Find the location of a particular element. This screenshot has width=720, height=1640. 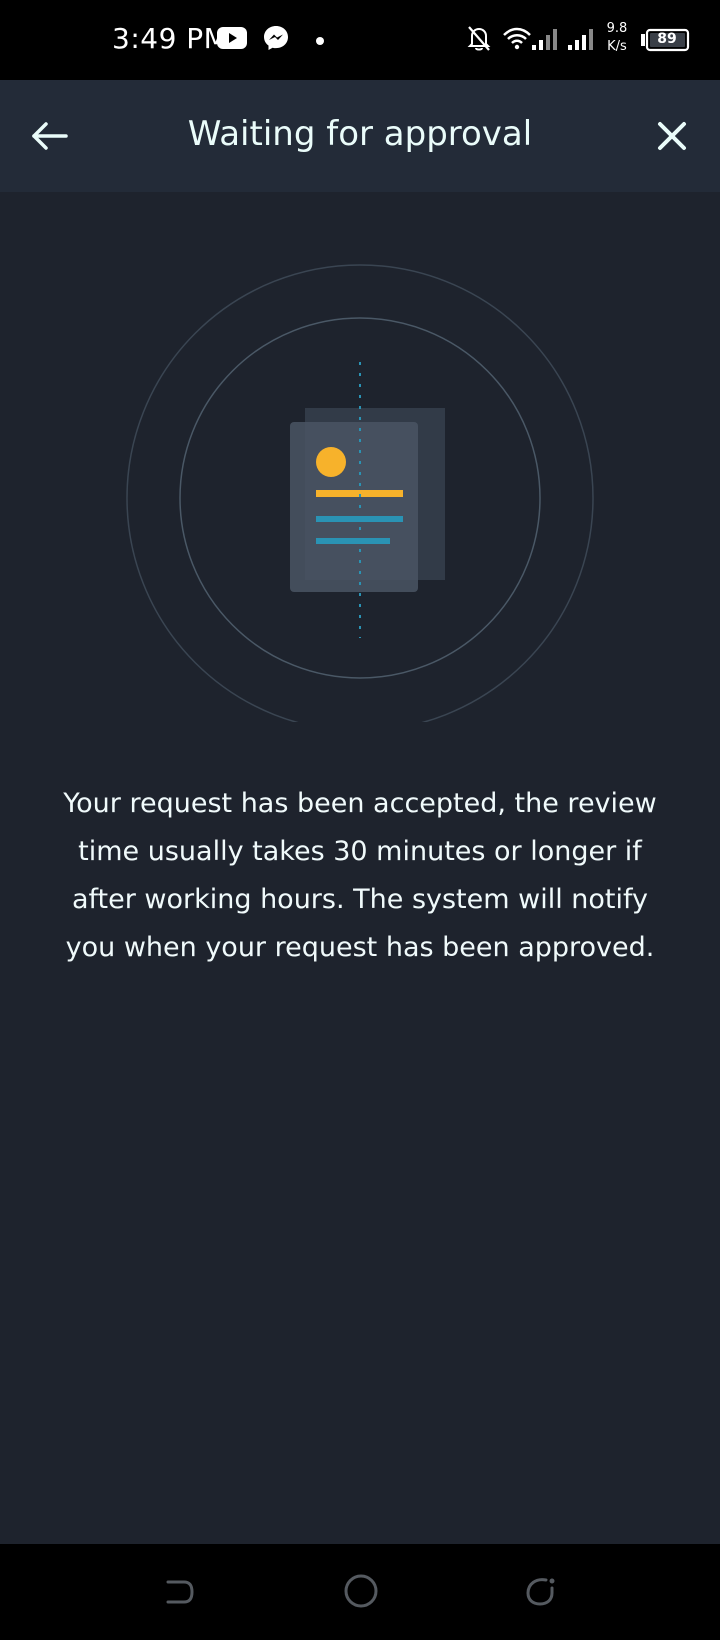

bell-off-icon is located at coordinates (479, 38).